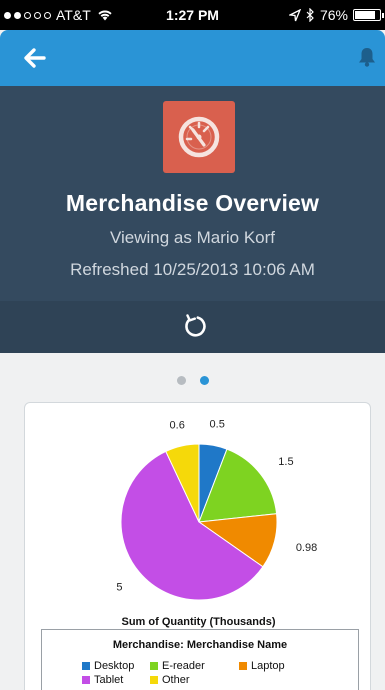 The image size is (385, 690). What do you see at coordinates (192, 15) in the screenshot?
I see `status-bar: AT&T 1:27 PM 76%` at bounding box center [192, 15].